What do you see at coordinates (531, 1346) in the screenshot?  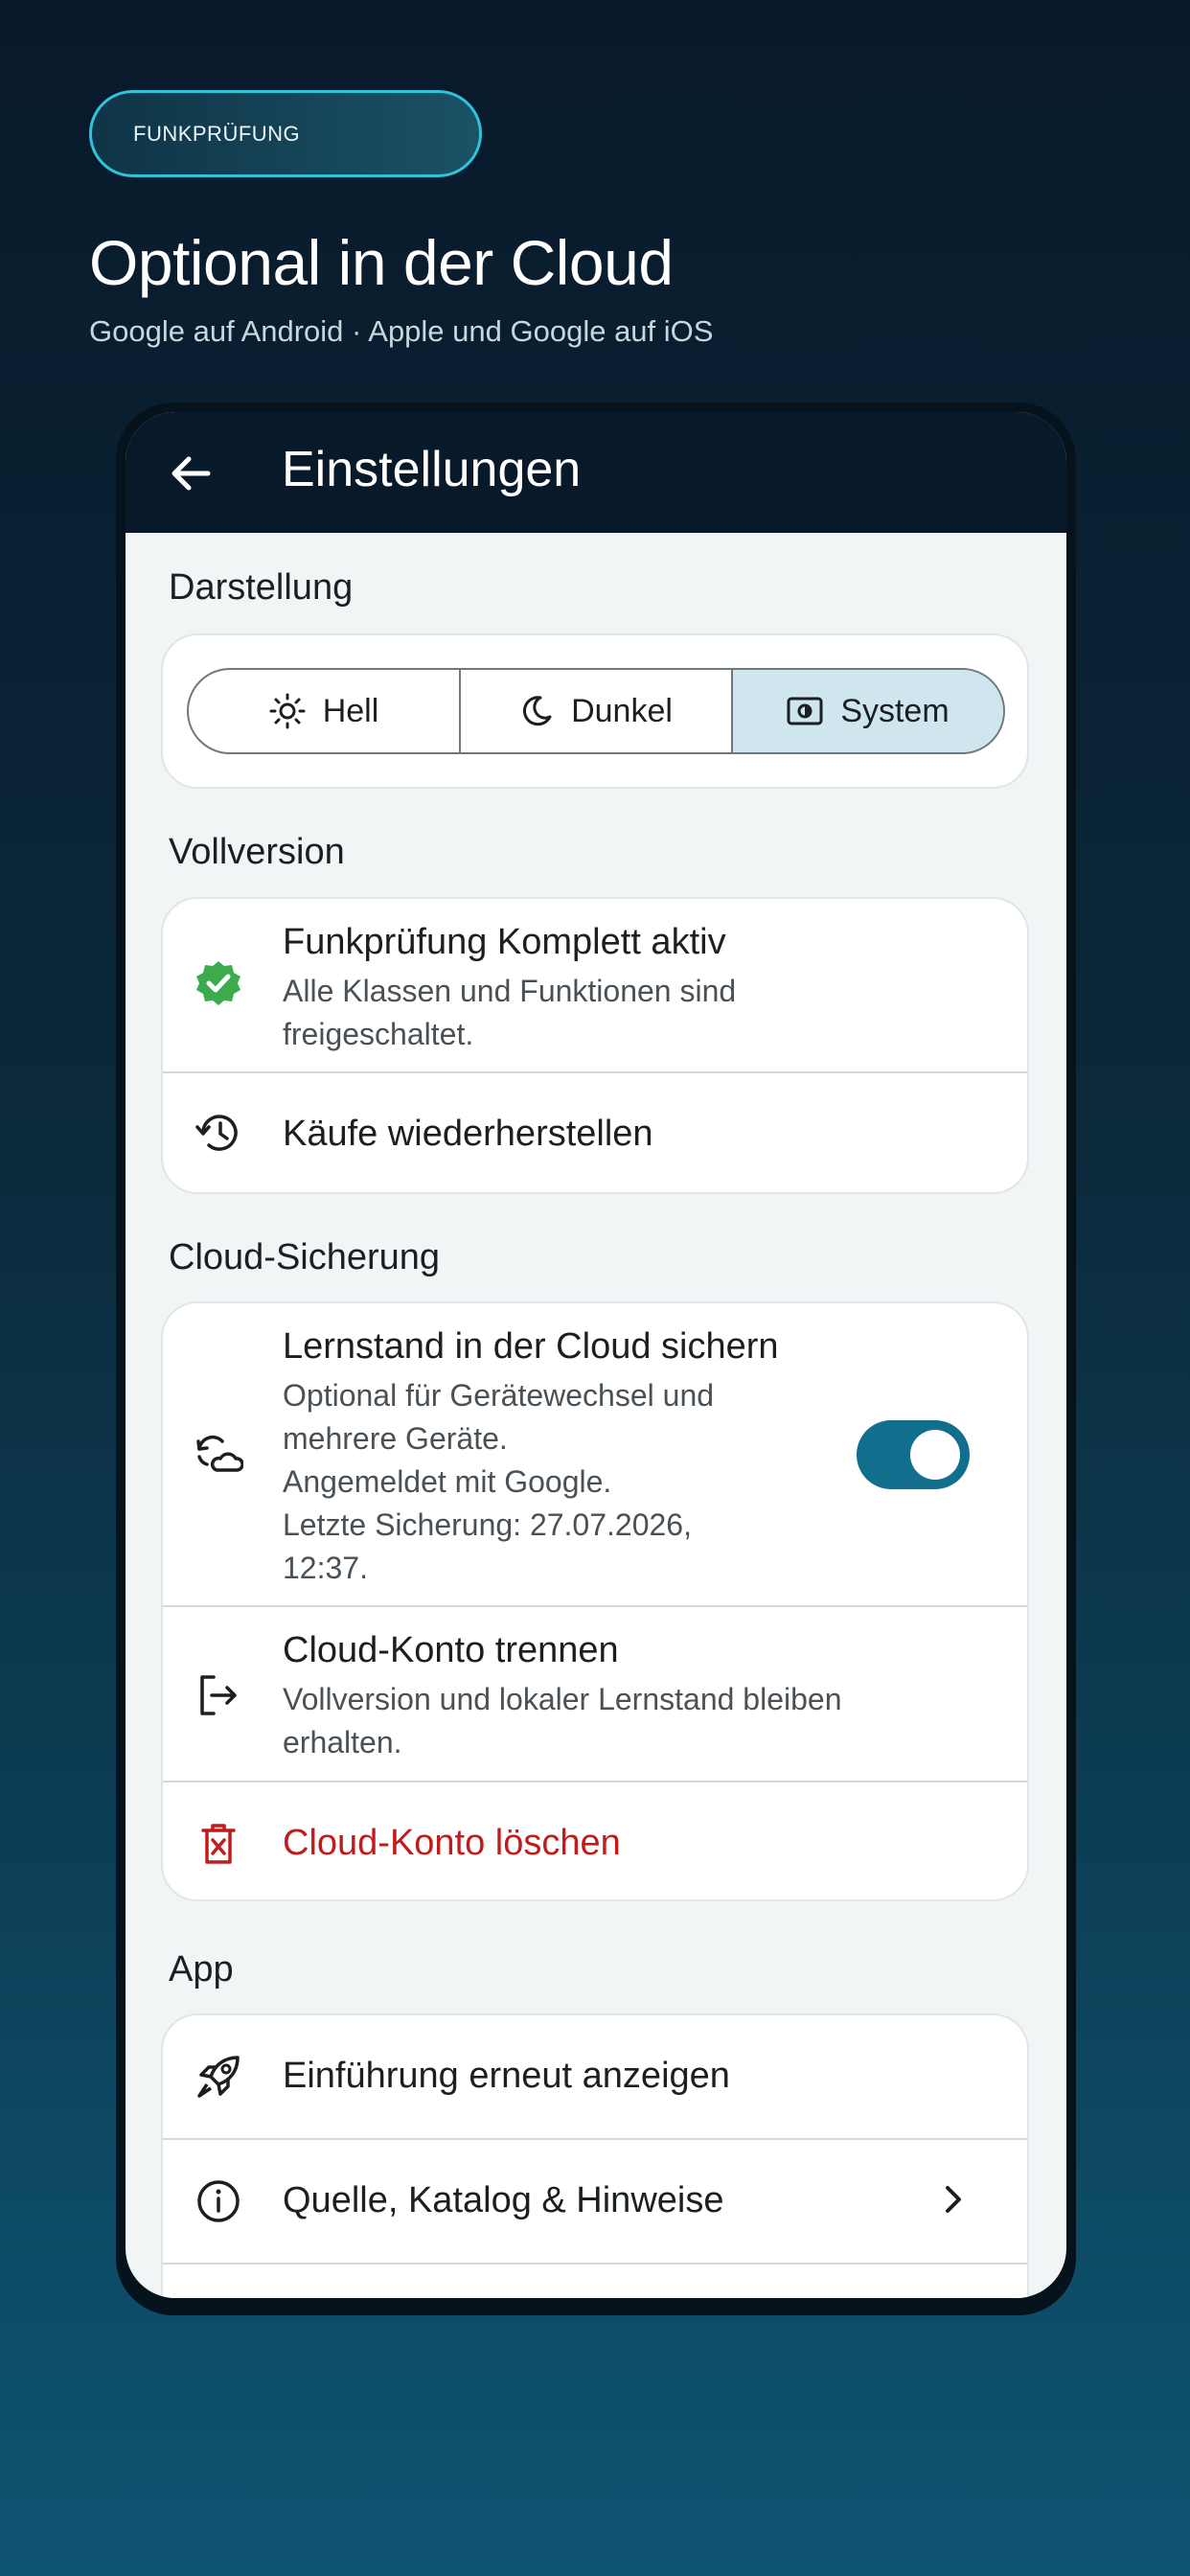 I see `cloud-backup-title: Lernstand in der Cloud sichern` at bounding box center [531, 1346].